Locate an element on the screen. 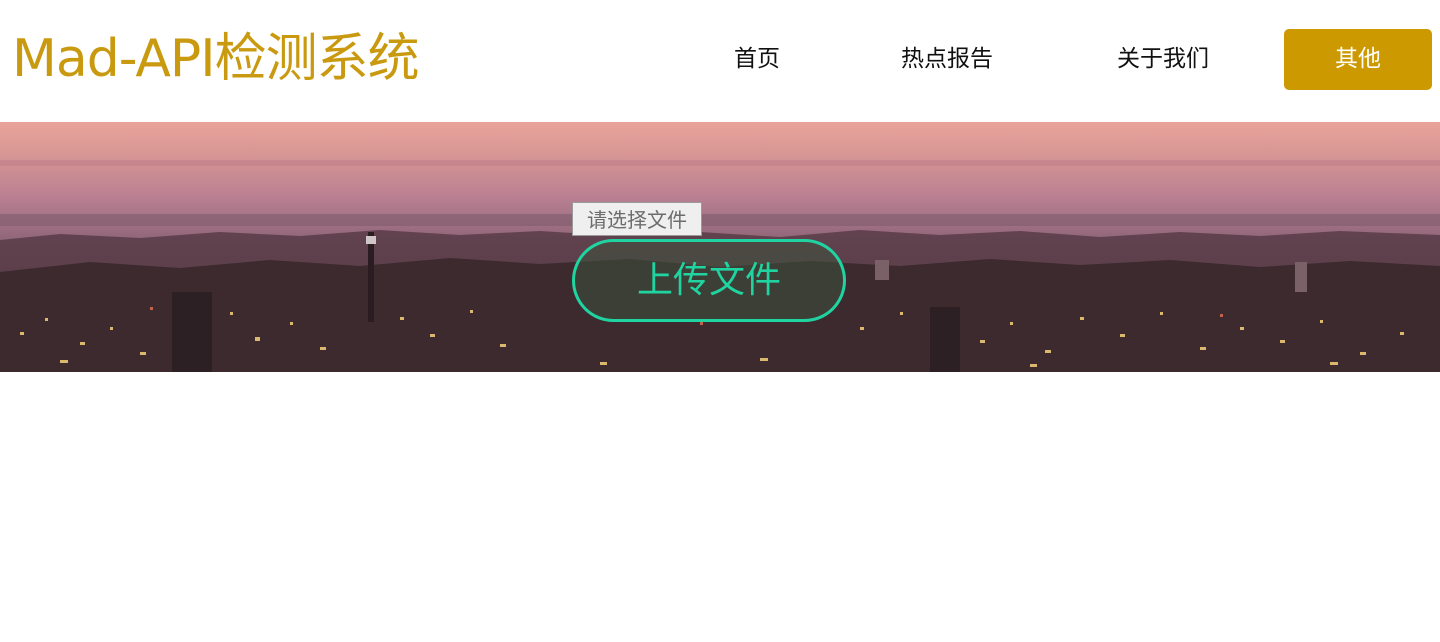 The height and width of the screenshot is (642, 1440). nav-about-link: 关于我们 is located at coordinates (1163, 59).